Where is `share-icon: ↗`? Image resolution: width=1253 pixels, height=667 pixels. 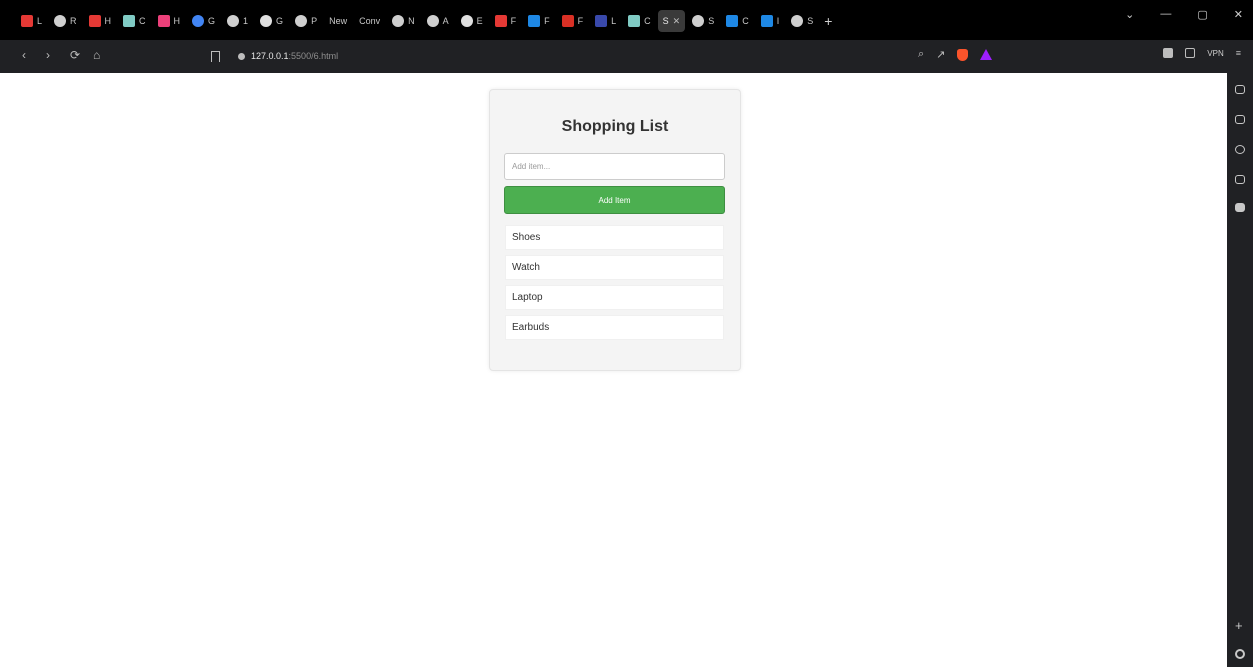 share-icon: ↗ is located at coordinates (940, 54).